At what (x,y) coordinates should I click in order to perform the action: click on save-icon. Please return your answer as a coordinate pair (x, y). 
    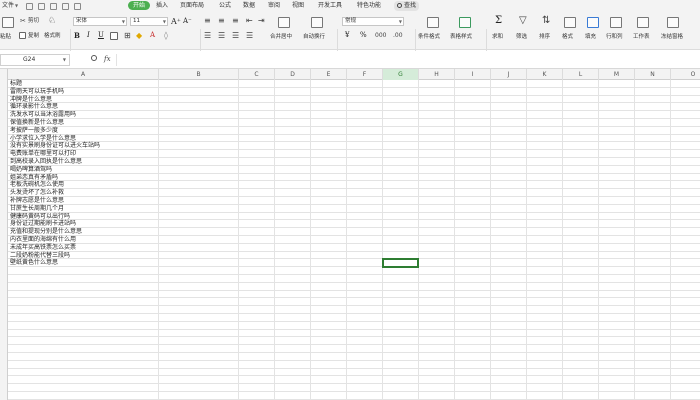
    Looking at the image, I should click on (29, 6).